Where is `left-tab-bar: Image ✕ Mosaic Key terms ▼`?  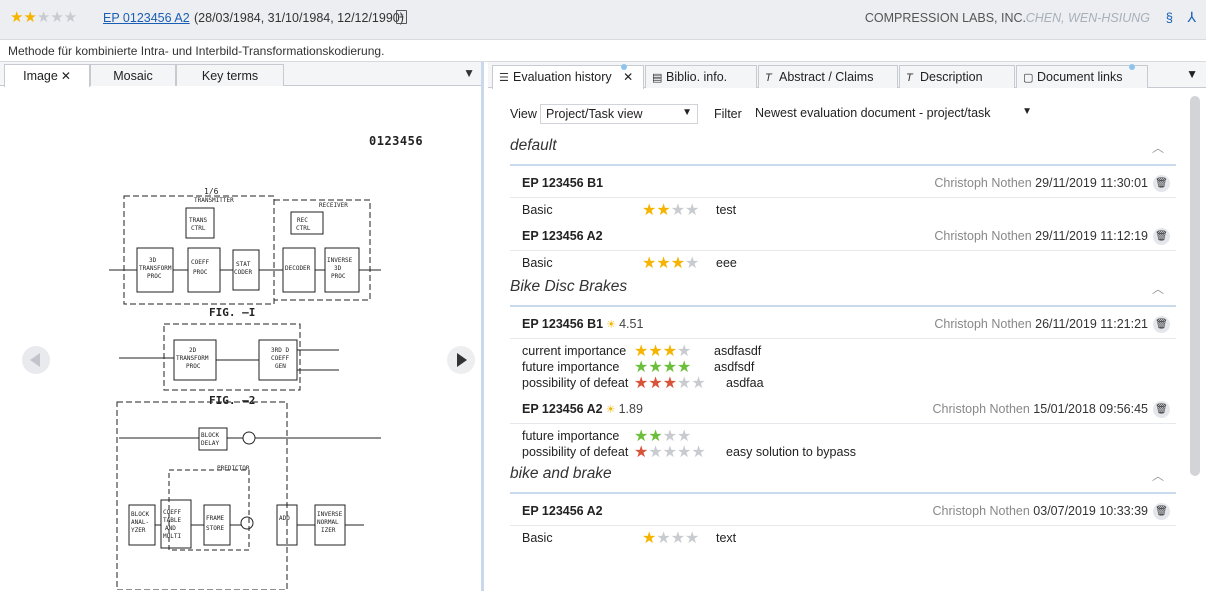
left-tab-bar: Image ✕ Mosaic Key terms ▼ is located at coordinates (240, 74).